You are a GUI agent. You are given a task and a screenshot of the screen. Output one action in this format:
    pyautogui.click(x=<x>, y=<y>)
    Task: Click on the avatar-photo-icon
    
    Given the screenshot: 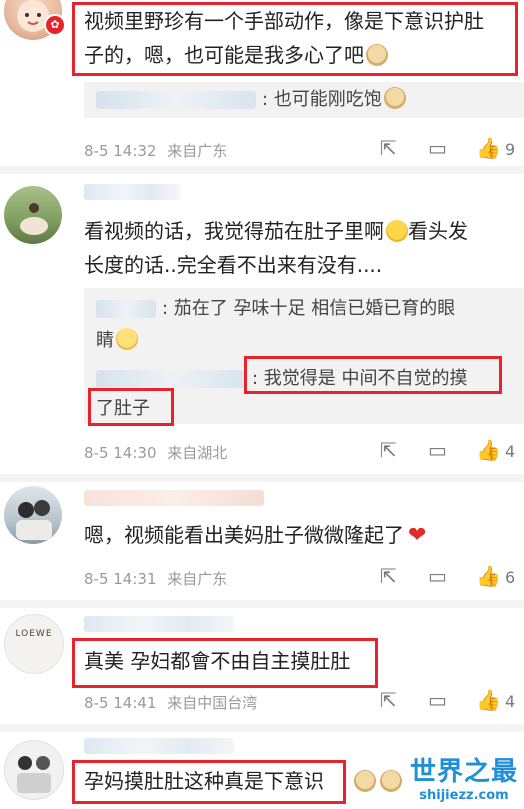 What is the action you would take?
    pyautogui.click(x=34, y=219)
    